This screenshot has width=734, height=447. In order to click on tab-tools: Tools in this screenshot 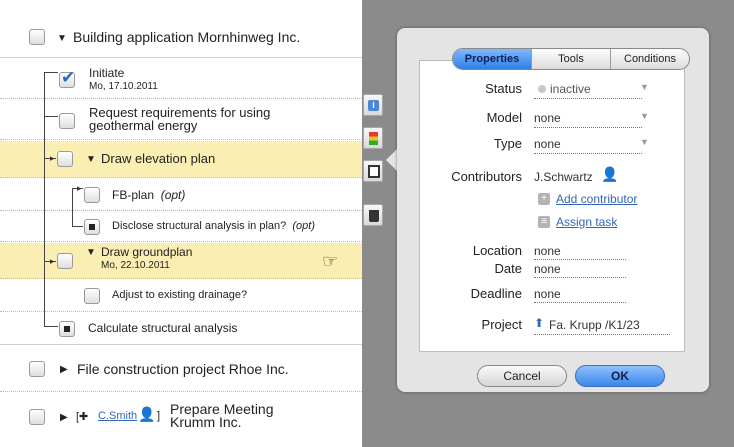, I will do `click(570, 59)`.